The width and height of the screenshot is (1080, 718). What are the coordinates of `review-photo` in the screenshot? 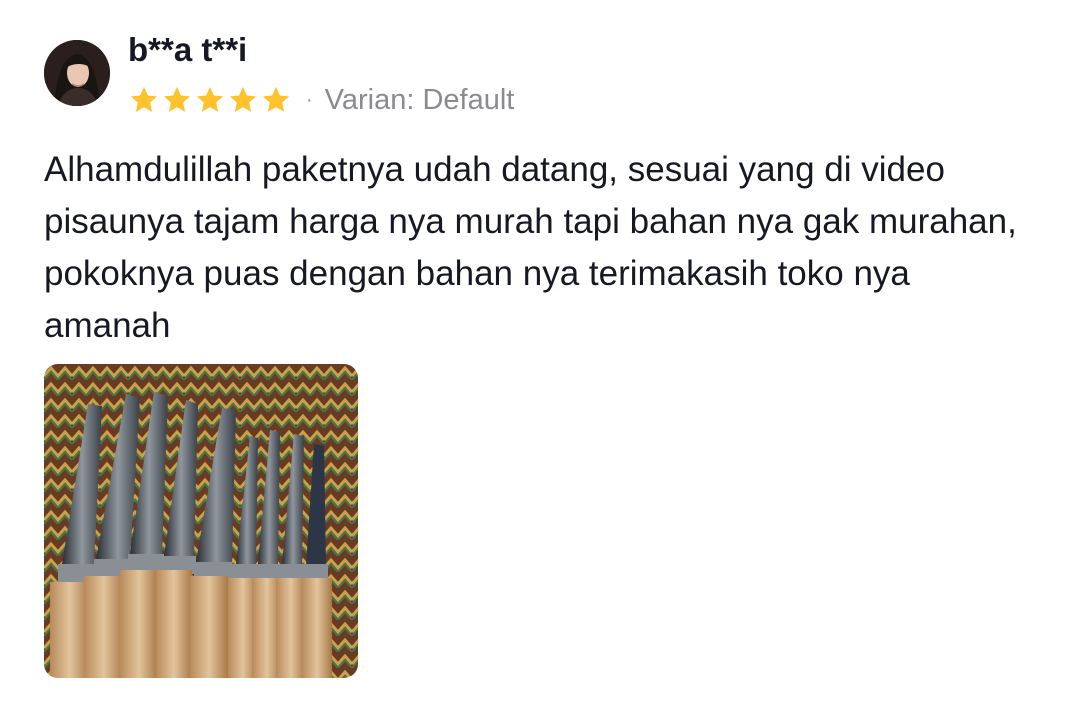 It's located at (201, 521).